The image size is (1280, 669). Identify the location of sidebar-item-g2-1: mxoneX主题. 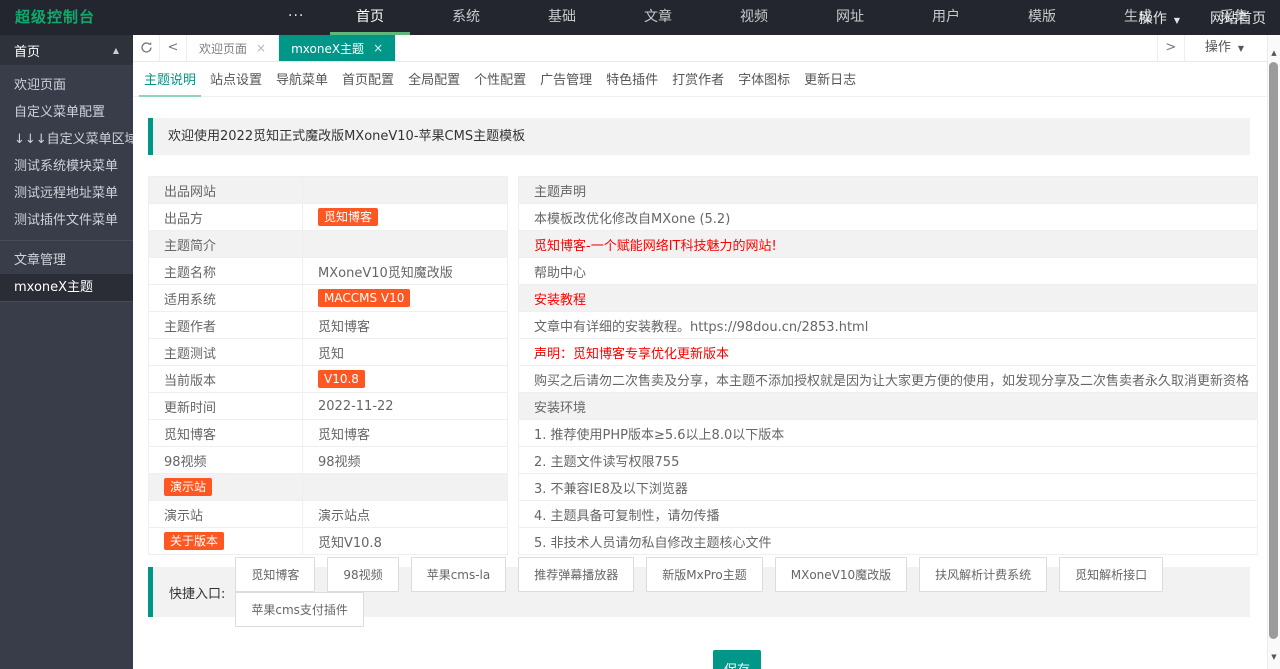
(66, 288).